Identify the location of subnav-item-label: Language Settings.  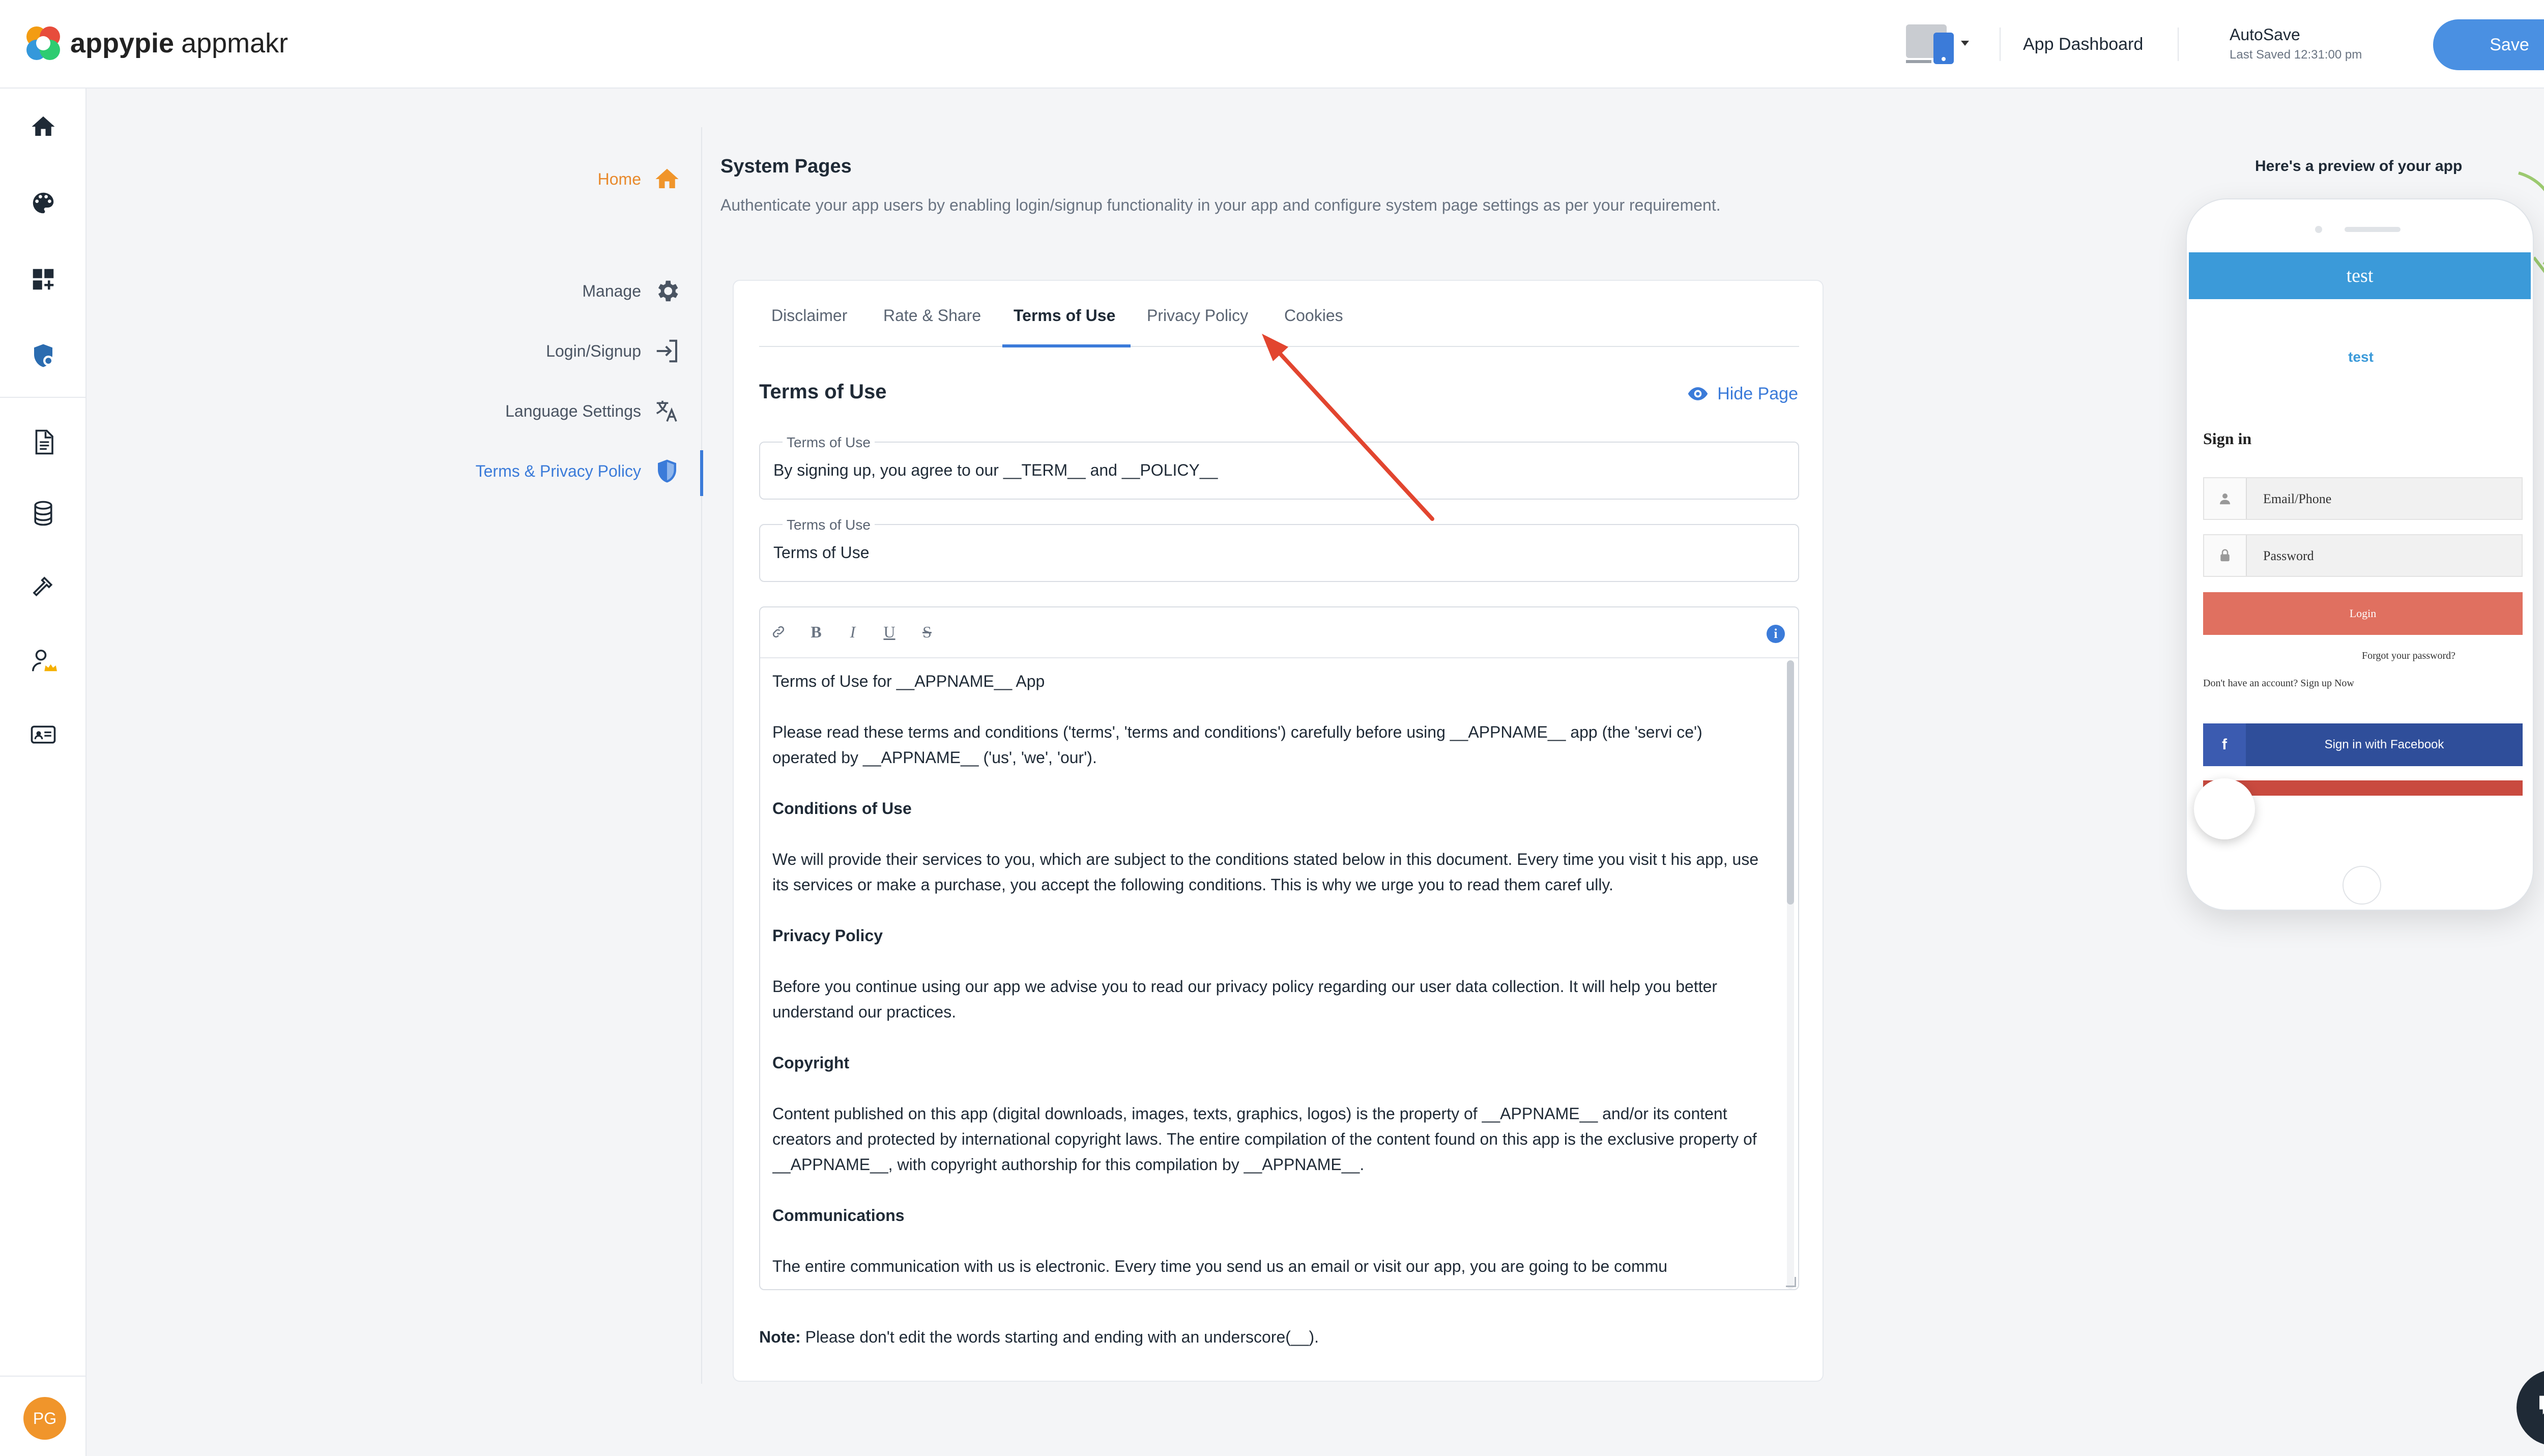
(573, 410).